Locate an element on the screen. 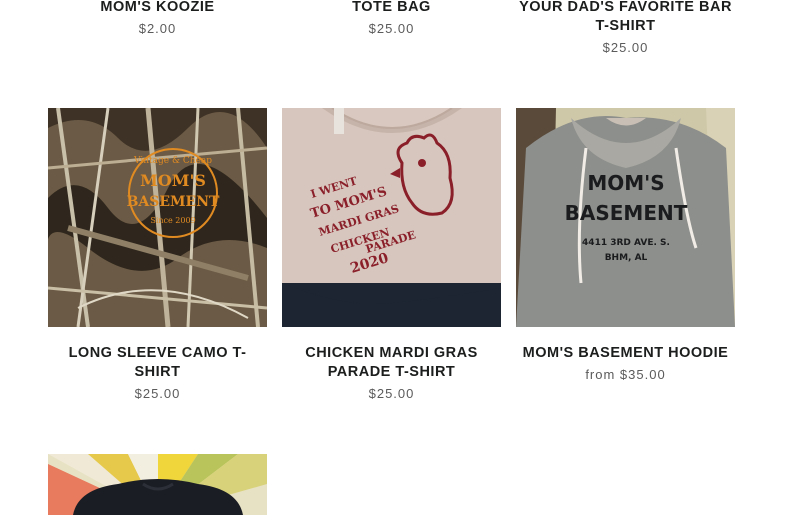 The height and width of the screenshot is (515, 785). hoodie-image-text: BASEMENT is located at coordinates (626, 213).